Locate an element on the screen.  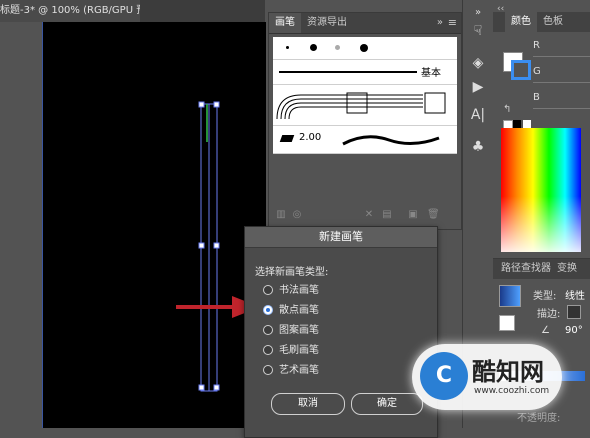
ok-button: 确定 is located at coordinates (387, 404).